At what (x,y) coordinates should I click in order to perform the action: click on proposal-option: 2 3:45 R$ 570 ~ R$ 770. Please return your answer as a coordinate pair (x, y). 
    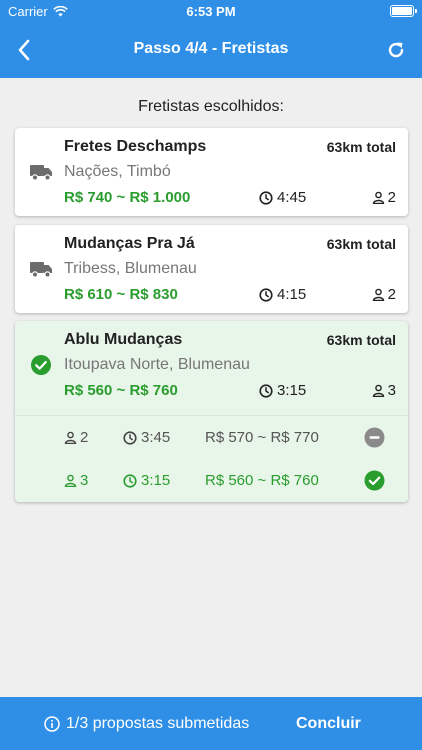
    Looking at the image, I should click on (211, 437).